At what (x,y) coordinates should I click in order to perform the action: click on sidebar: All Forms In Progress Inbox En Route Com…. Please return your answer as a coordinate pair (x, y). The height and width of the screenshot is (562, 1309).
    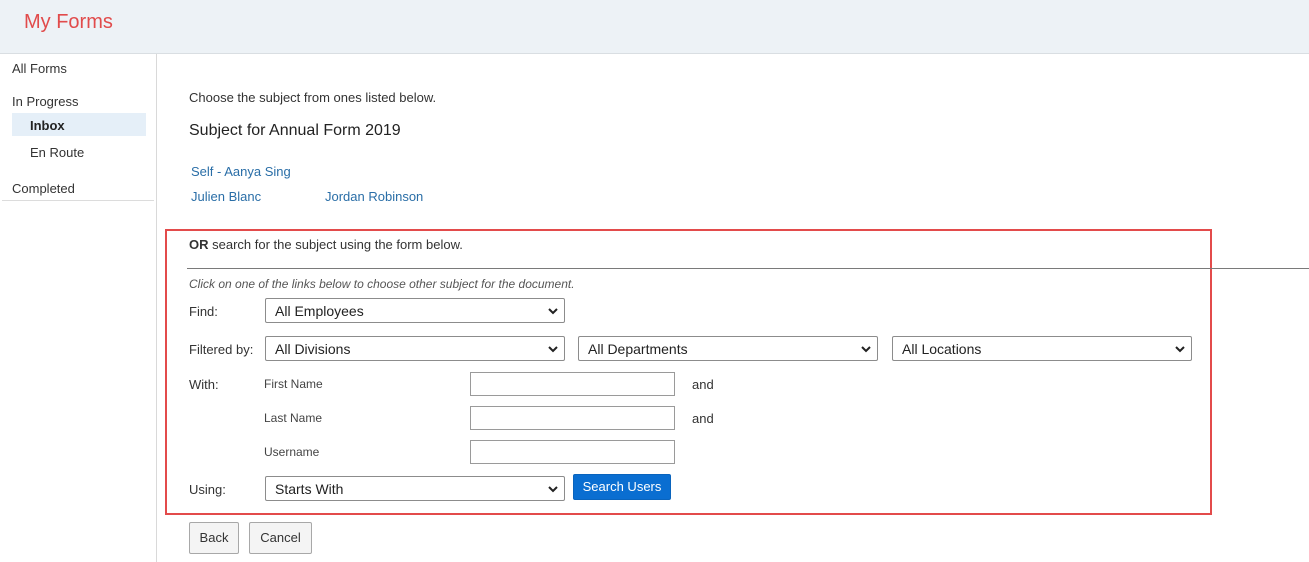
    Looking at the image, I should click on (78, 308).